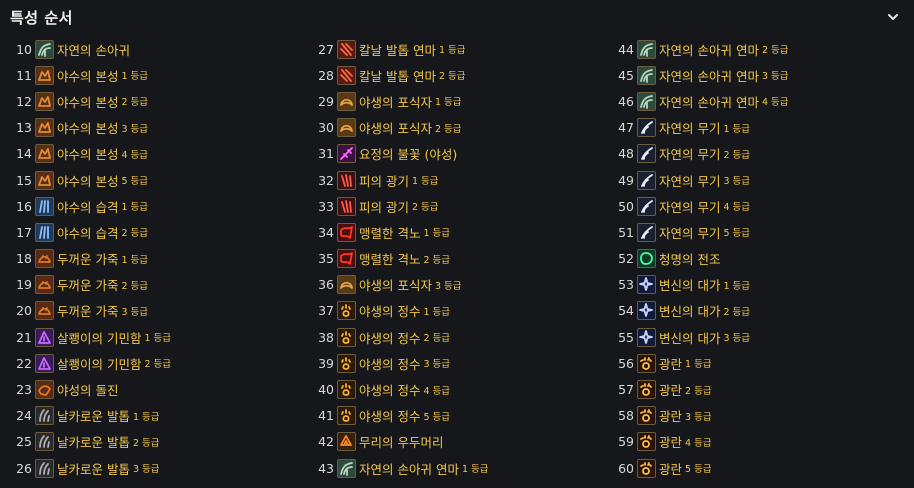 This screenshot has width=914, height=488. What do you see at coordinates (150, 337) in the screenshot?
I see `talent-row: 21 살쾡이의 기민함 1 등급` at bounding box center [150, 337].